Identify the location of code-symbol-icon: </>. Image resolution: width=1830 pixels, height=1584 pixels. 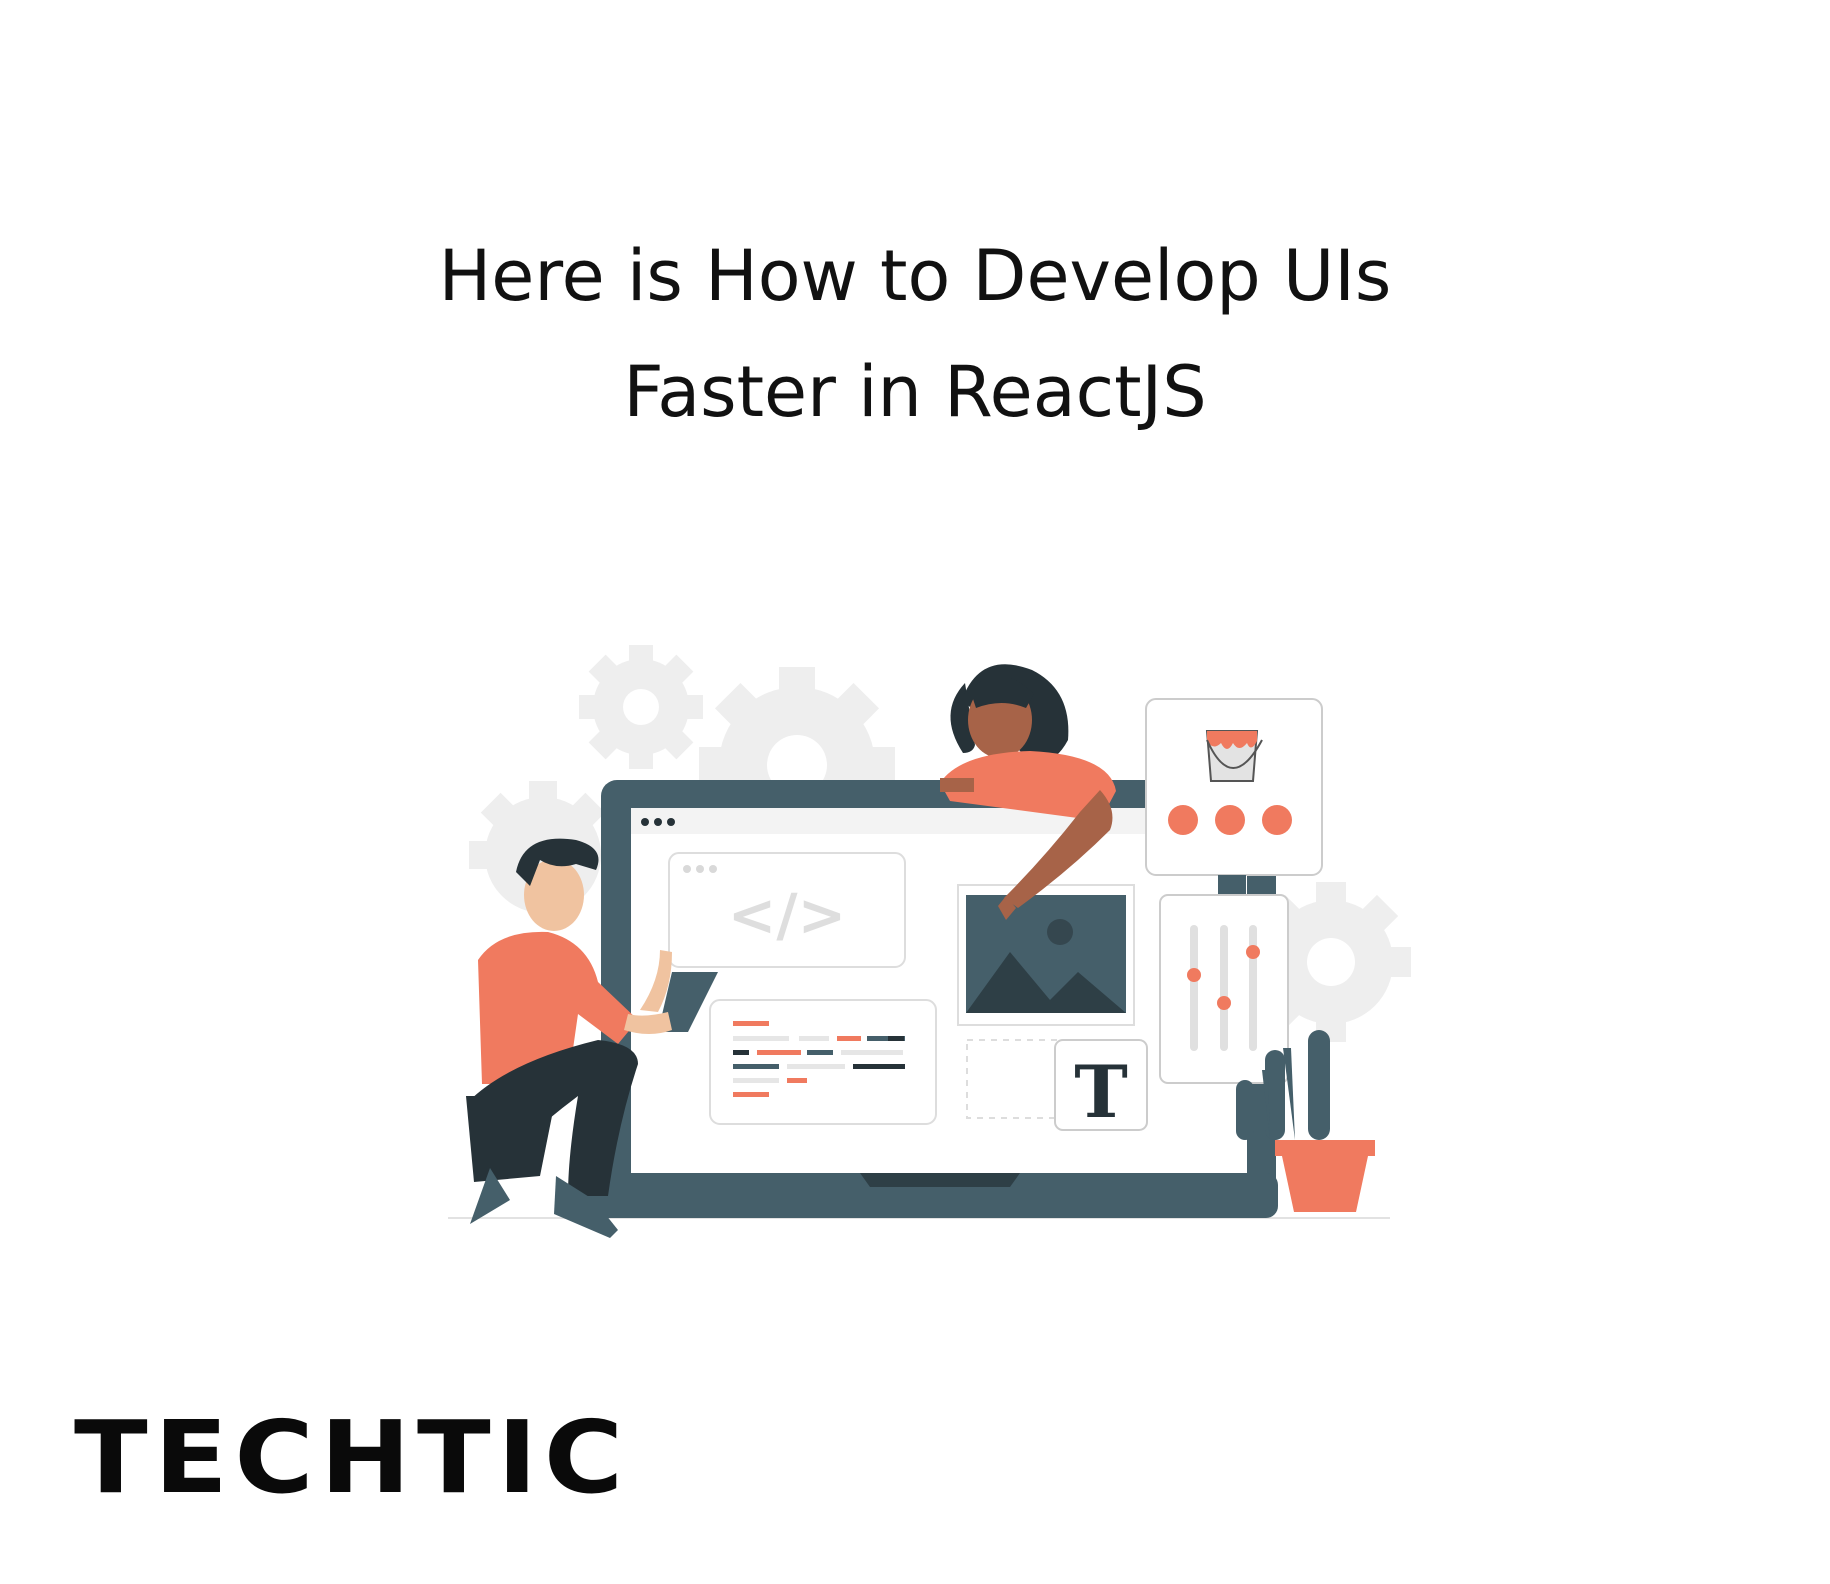
(787, 915).